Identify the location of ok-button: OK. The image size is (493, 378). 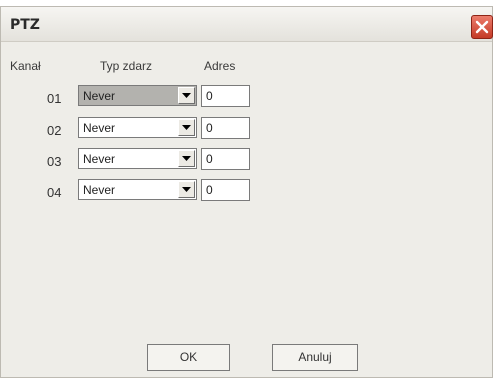
(188, 357).